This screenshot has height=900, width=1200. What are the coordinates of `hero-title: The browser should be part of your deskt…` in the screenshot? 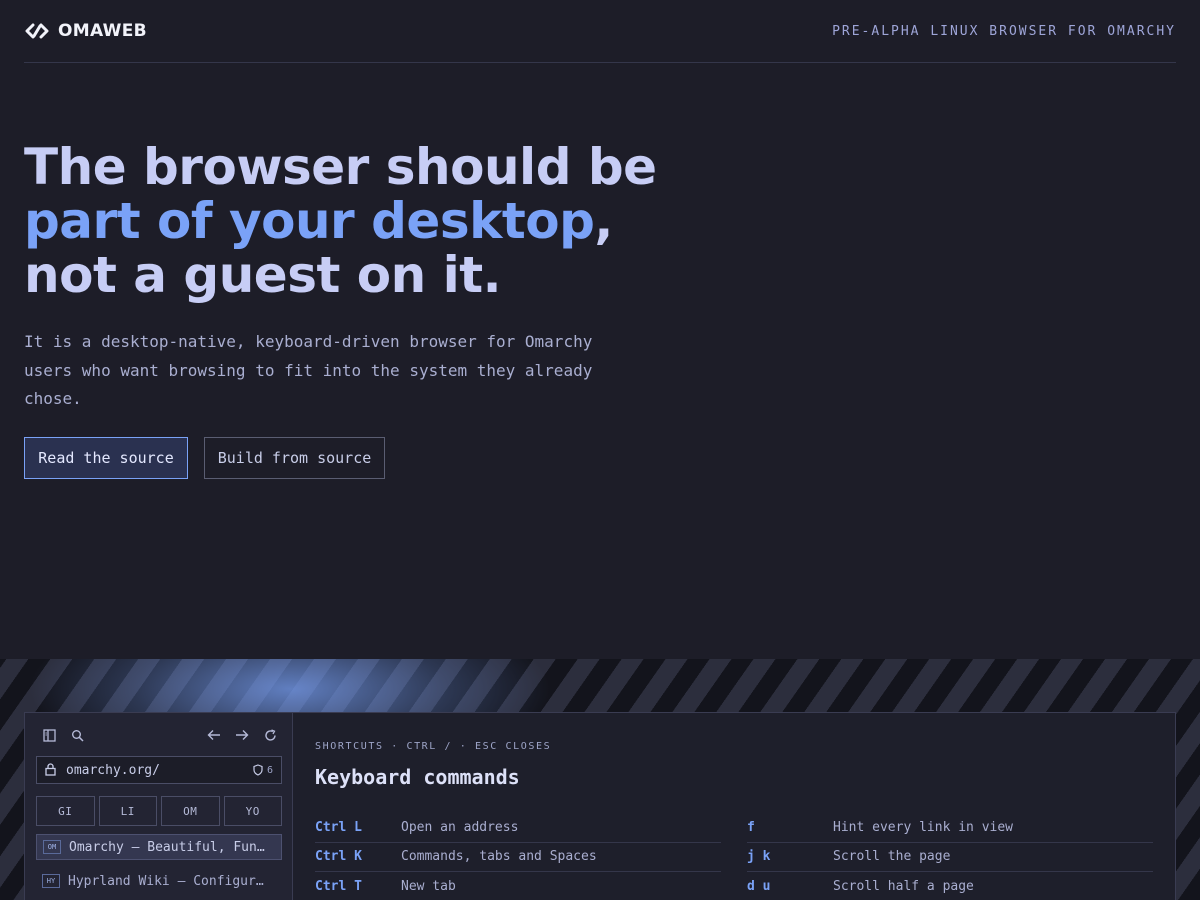 It's located at (344, 221).